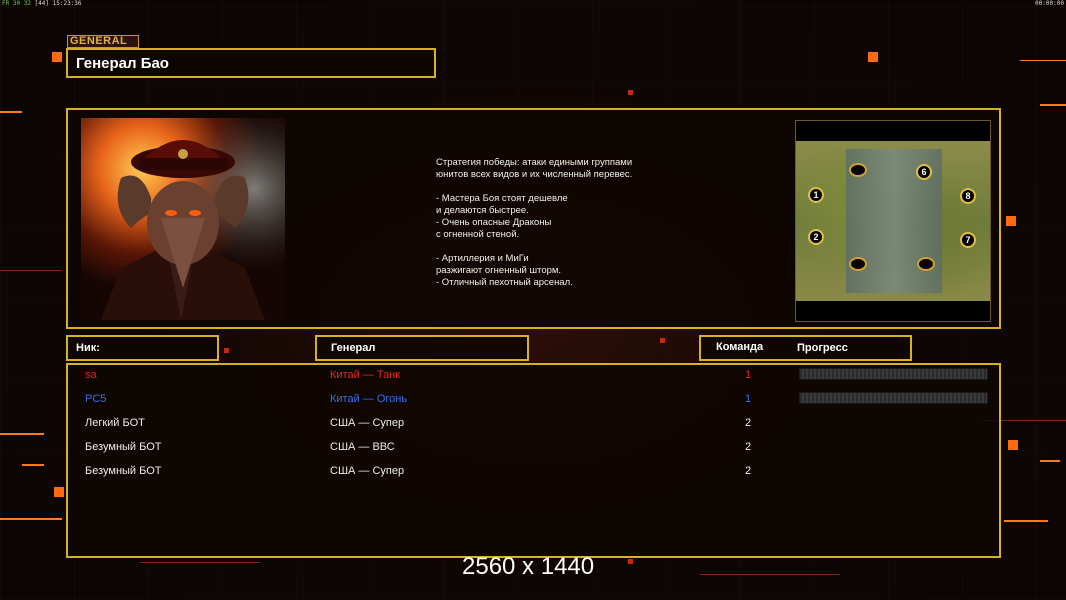 The height and width of the screenshot is (600, 1066). I want to click on game-timer: 00:00:00, so click(1049, 3).